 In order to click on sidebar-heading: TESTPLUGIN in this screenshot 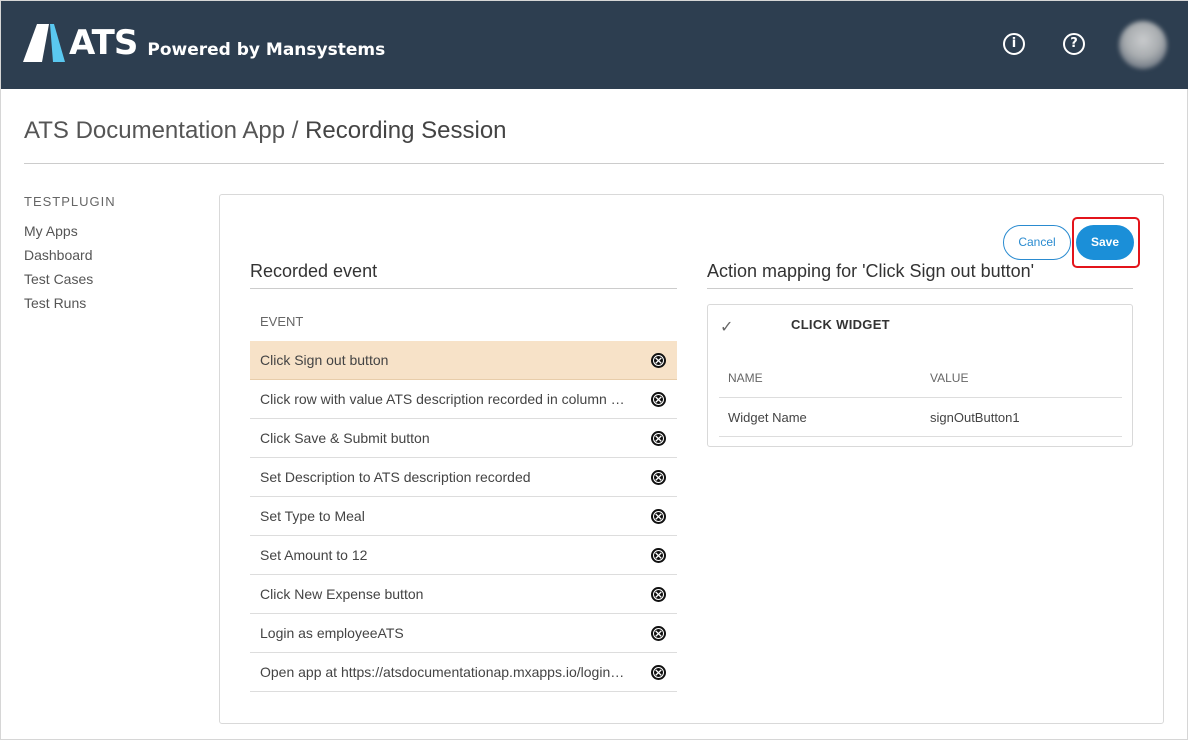, I will do `click(70, 201)`.